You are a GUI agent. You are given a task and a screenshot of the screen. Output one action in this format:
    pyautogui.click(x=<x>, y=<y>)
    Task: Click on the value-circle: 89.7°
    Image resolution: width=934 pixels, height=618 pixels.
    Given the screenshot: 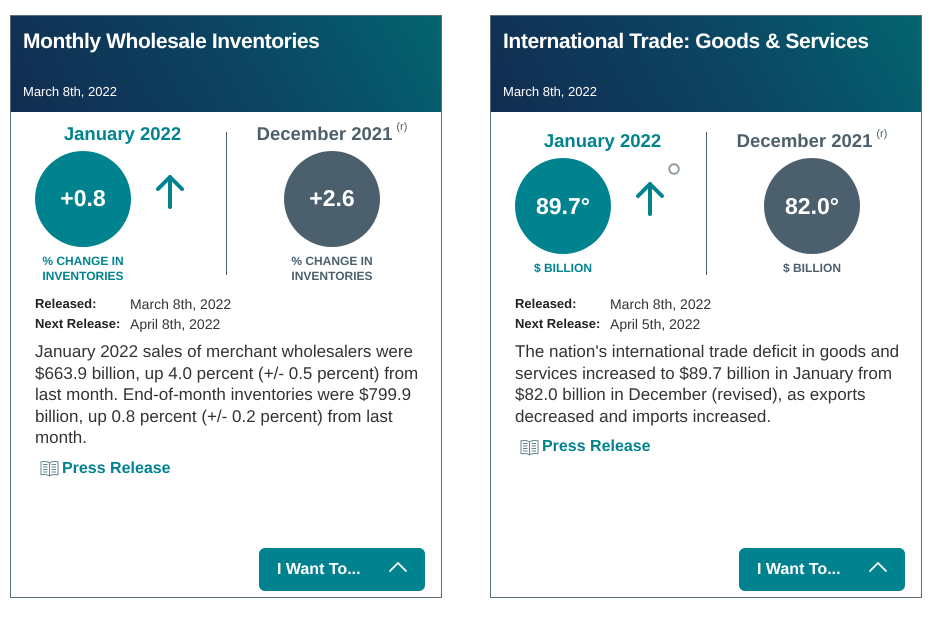 What is the action you would take?
    pyautogui.click(x=563, y=206)
    